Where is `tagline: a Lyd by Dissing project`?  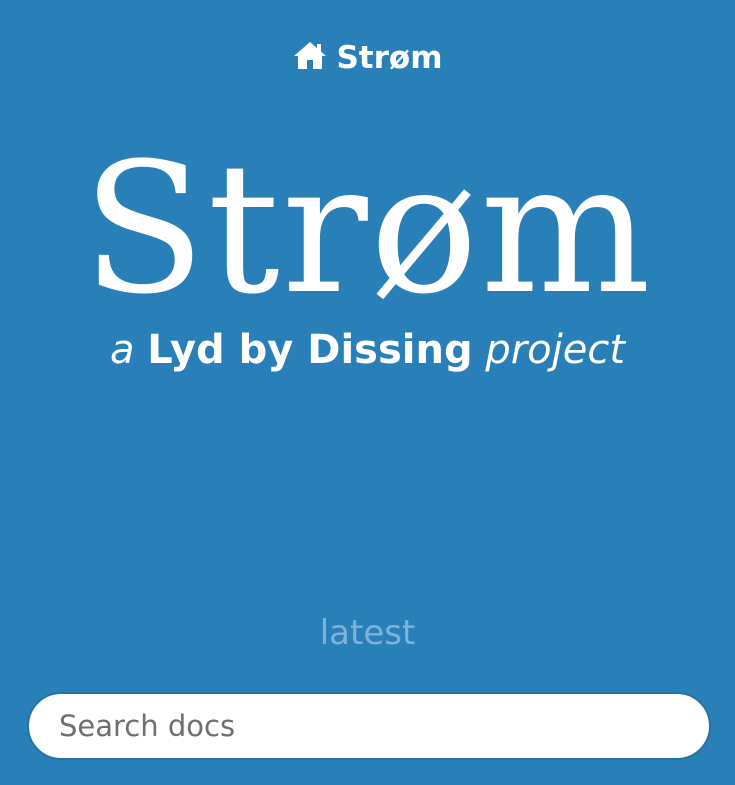
tagline: a Lyd by Dissing project is located at coordinates (367, 350).